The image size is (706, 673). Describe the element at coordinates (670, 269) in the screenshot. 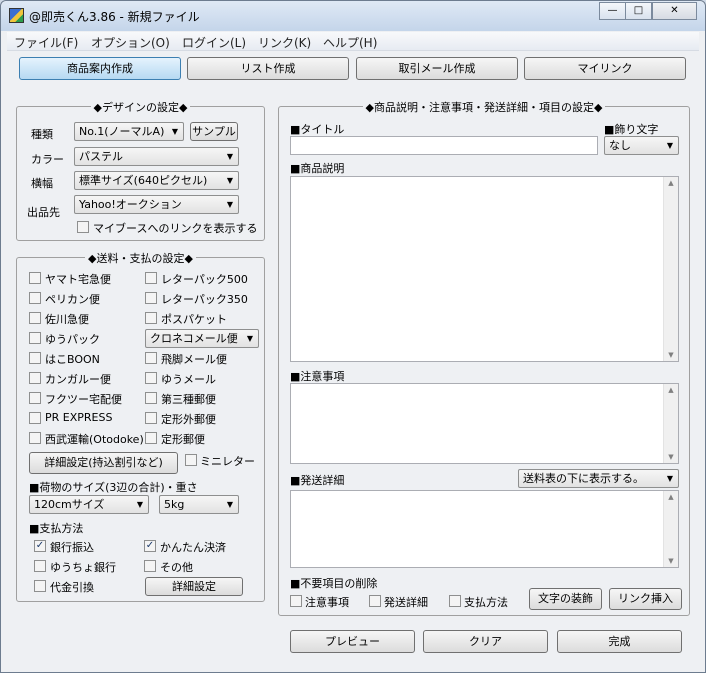

I see `description-scrollbar: ▲ ▼` at that location.